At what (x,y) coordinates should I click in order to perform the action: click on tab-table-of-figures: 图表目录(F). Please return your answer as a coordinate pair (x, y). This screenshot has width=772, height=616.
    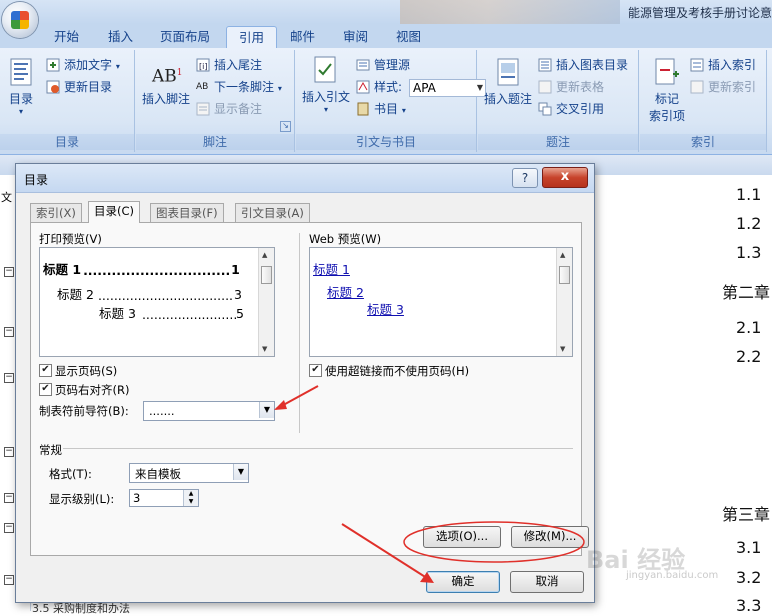
    Looking at the image, I should click on (187, 212).